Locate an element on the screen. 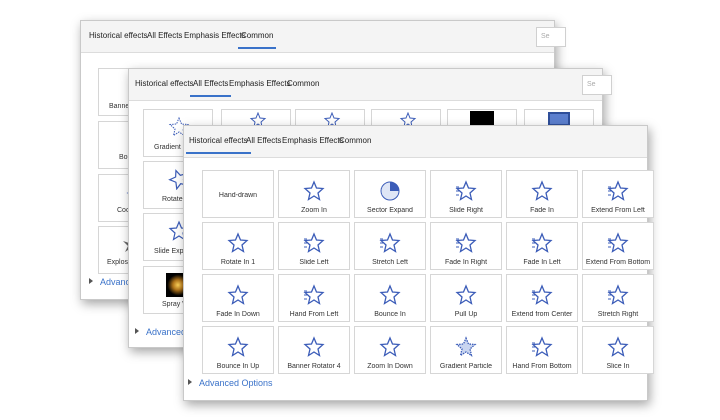 The width and height of the screenshot is (720, 420). effect-tile: Bounce In is located at coordinates (390, 298).